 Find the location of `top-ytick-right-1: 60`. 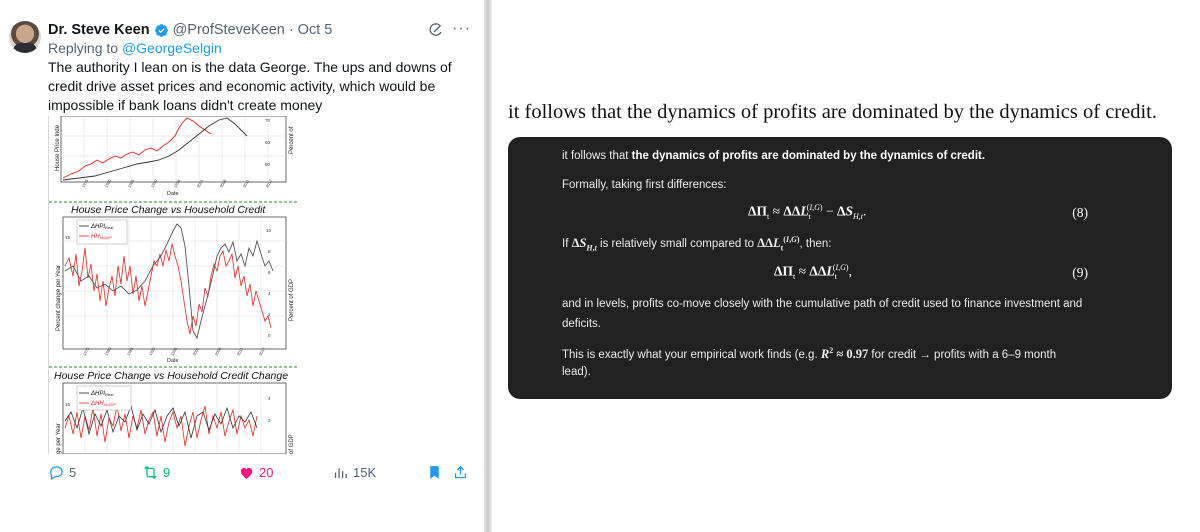

top-ytick-right-1: 60 is located at coordinates (268, 142).